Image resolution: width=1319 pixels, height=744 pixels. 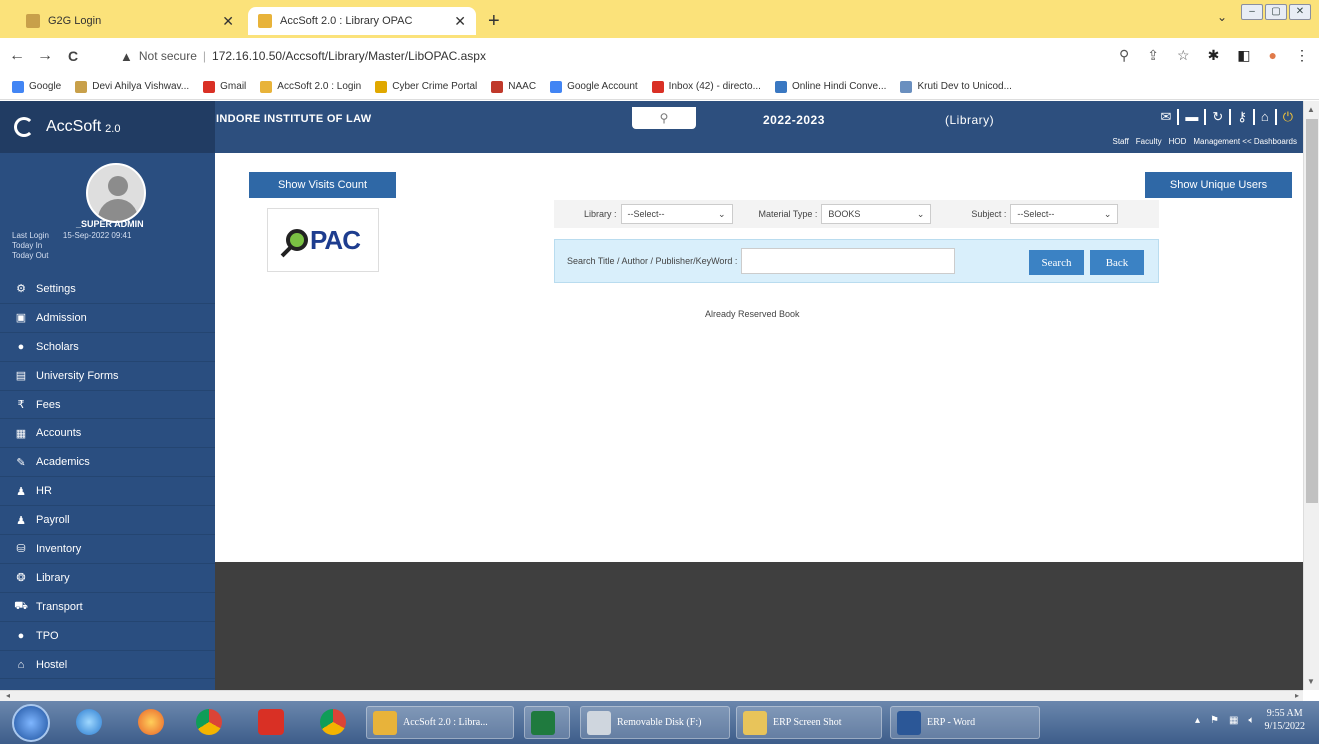 What do you see at coordinates (426, 86) in the screenshot?
I see `bookmark-item: Cyber Crime Portal` at bounding box center [426, 86].